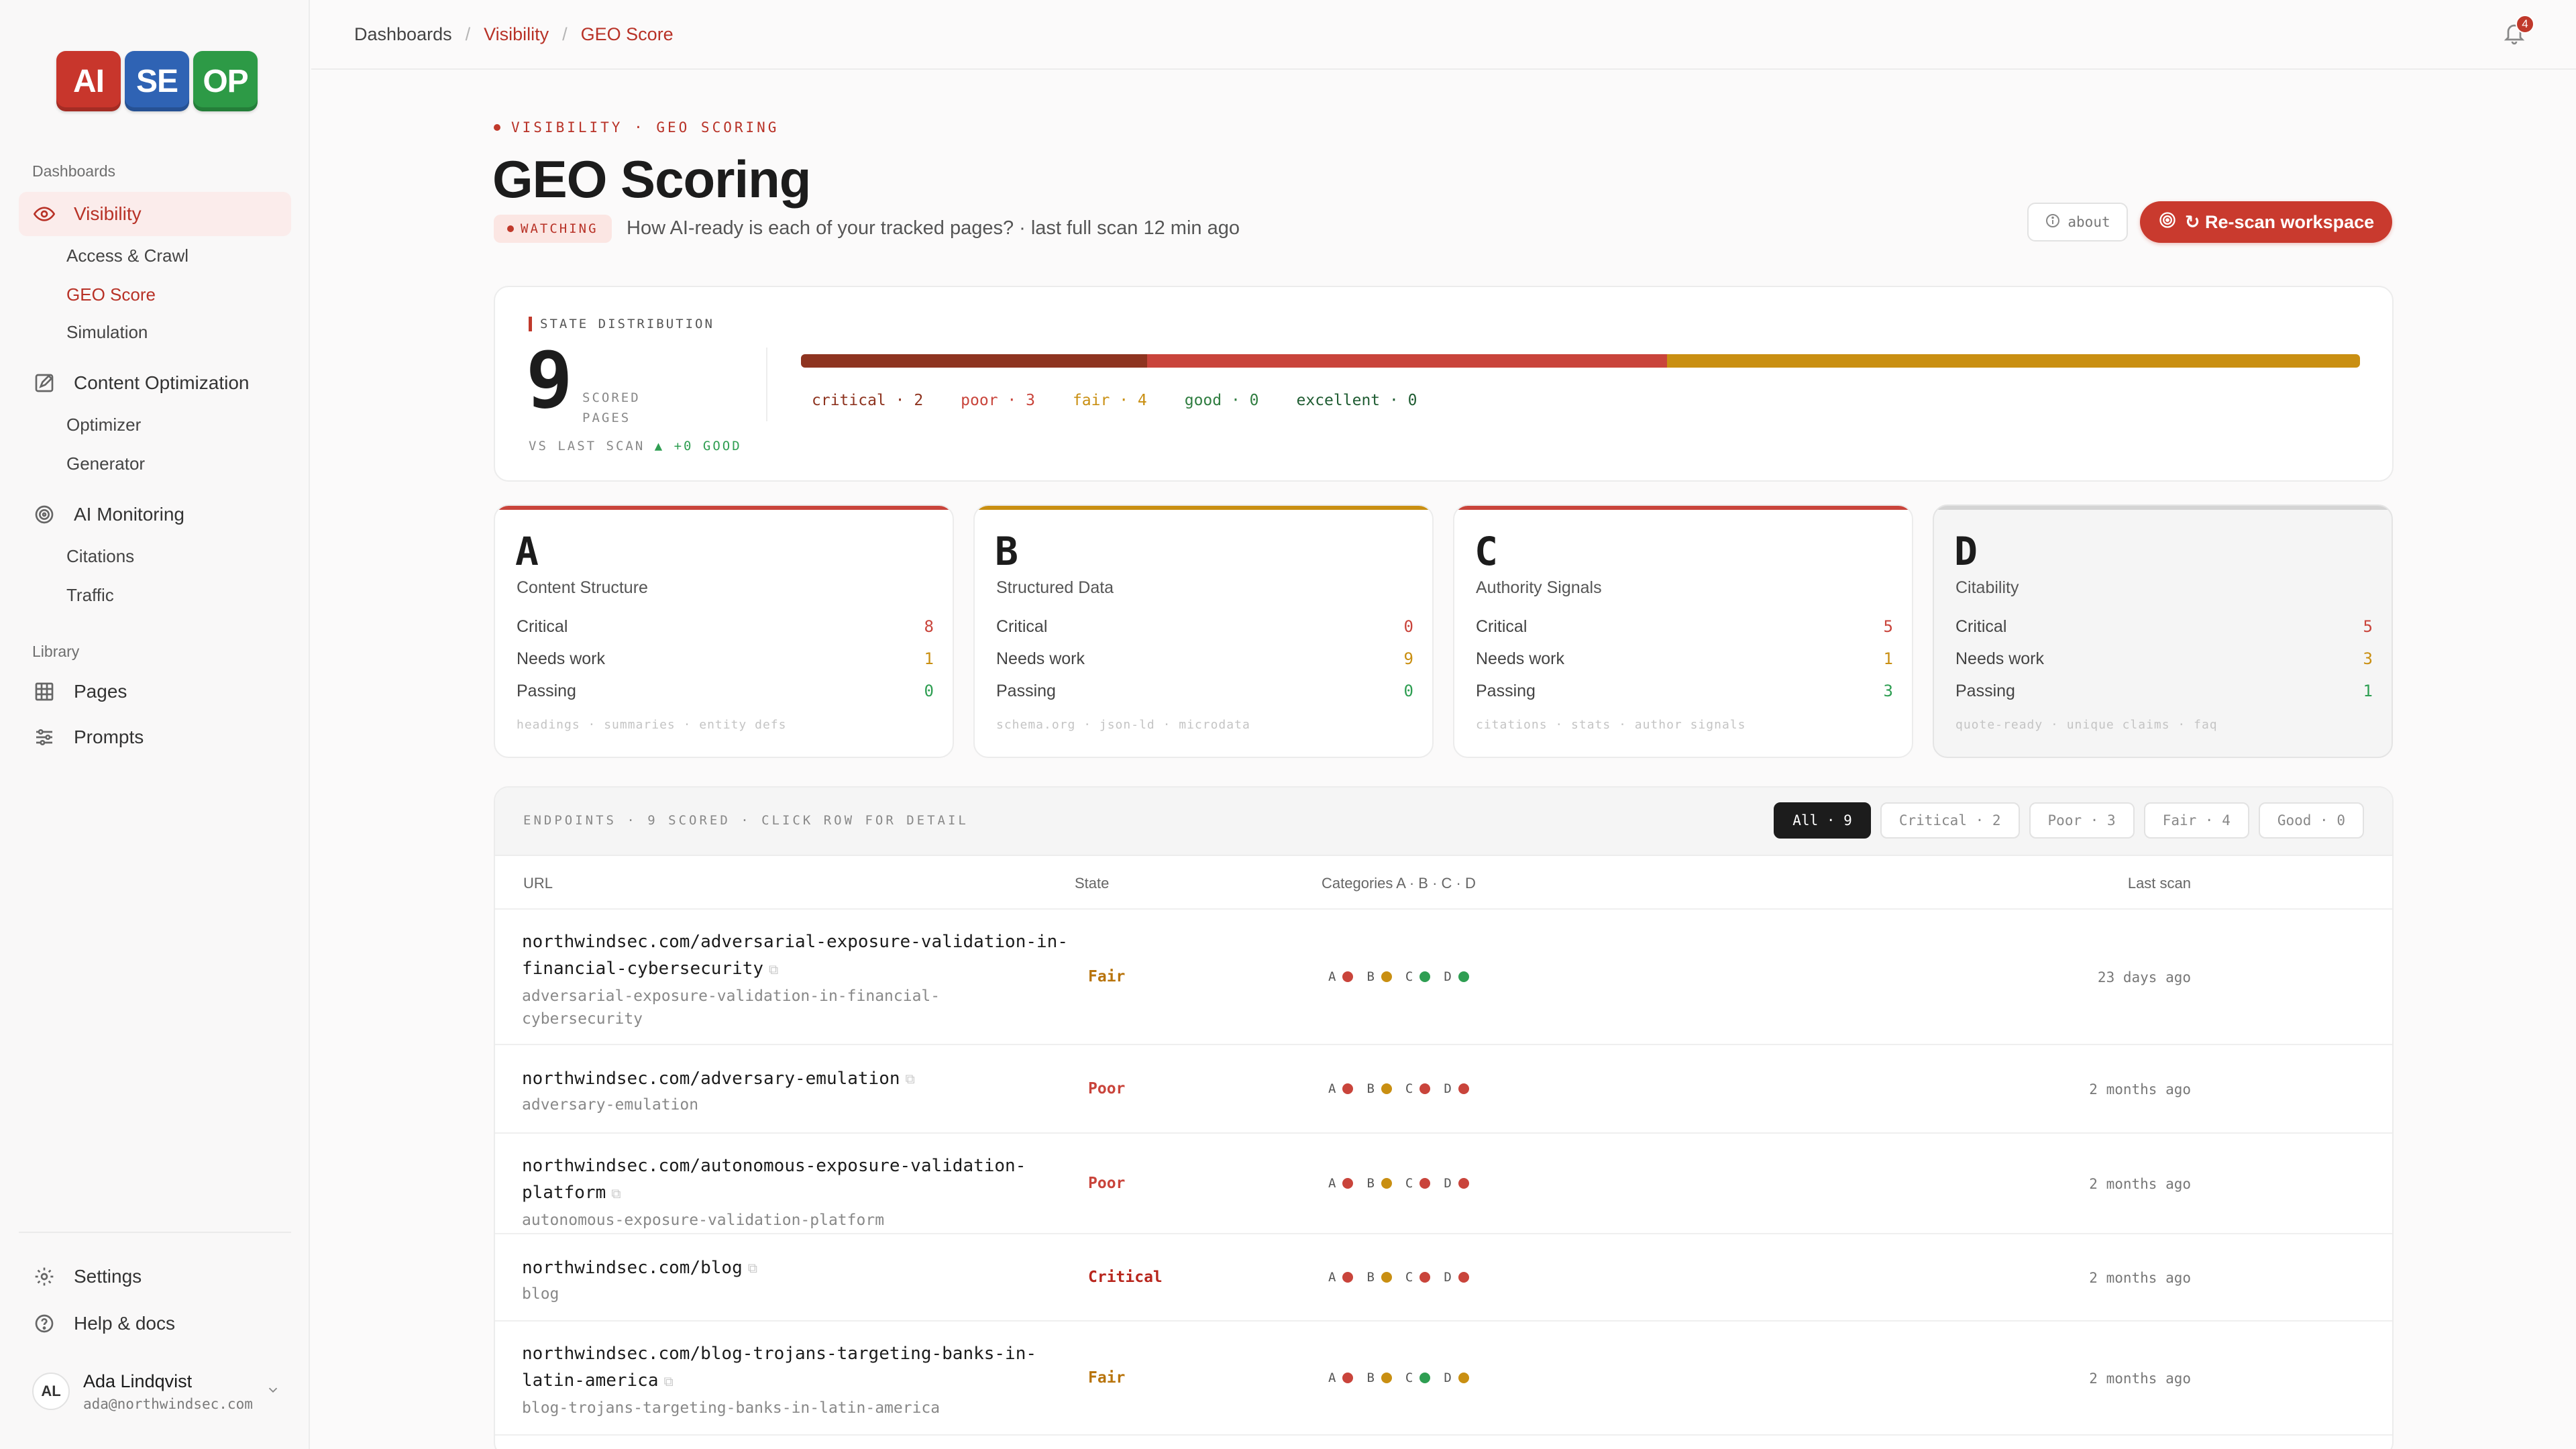 The height and width of the screenshot is (1449, 2576). I want to click on sidebar-item-prompts: Prompts, so click(155, 737).